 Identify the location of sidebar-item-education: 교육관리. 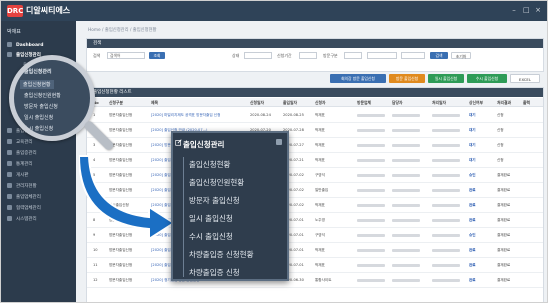
(20, 142).